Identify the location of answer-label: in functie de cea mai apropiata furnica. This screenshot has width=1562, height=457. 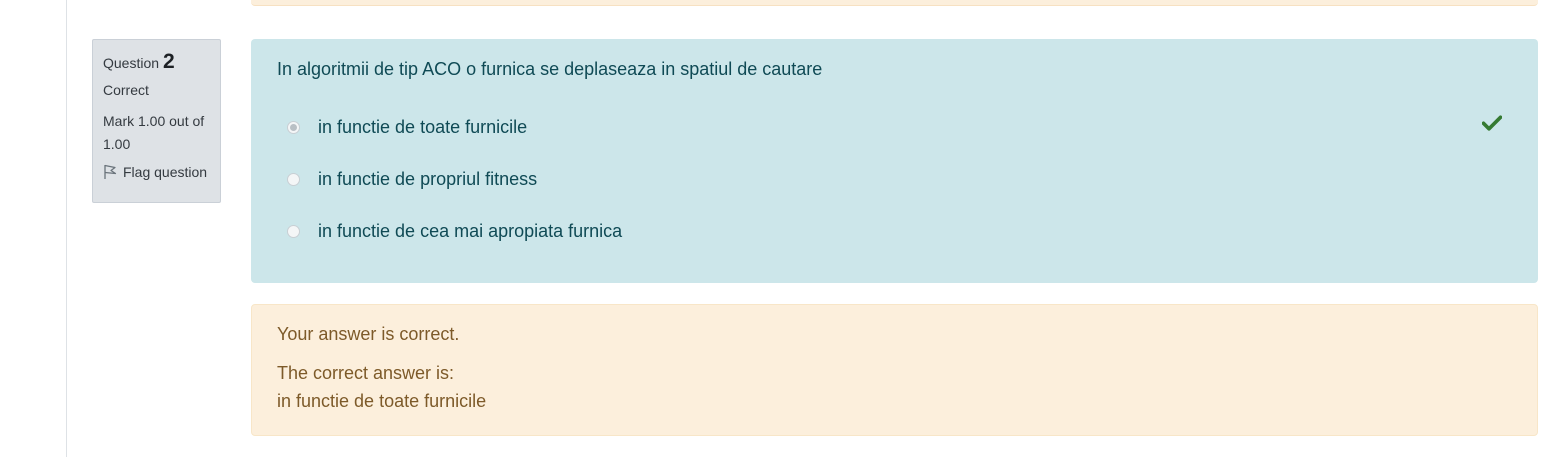
(470, 230).